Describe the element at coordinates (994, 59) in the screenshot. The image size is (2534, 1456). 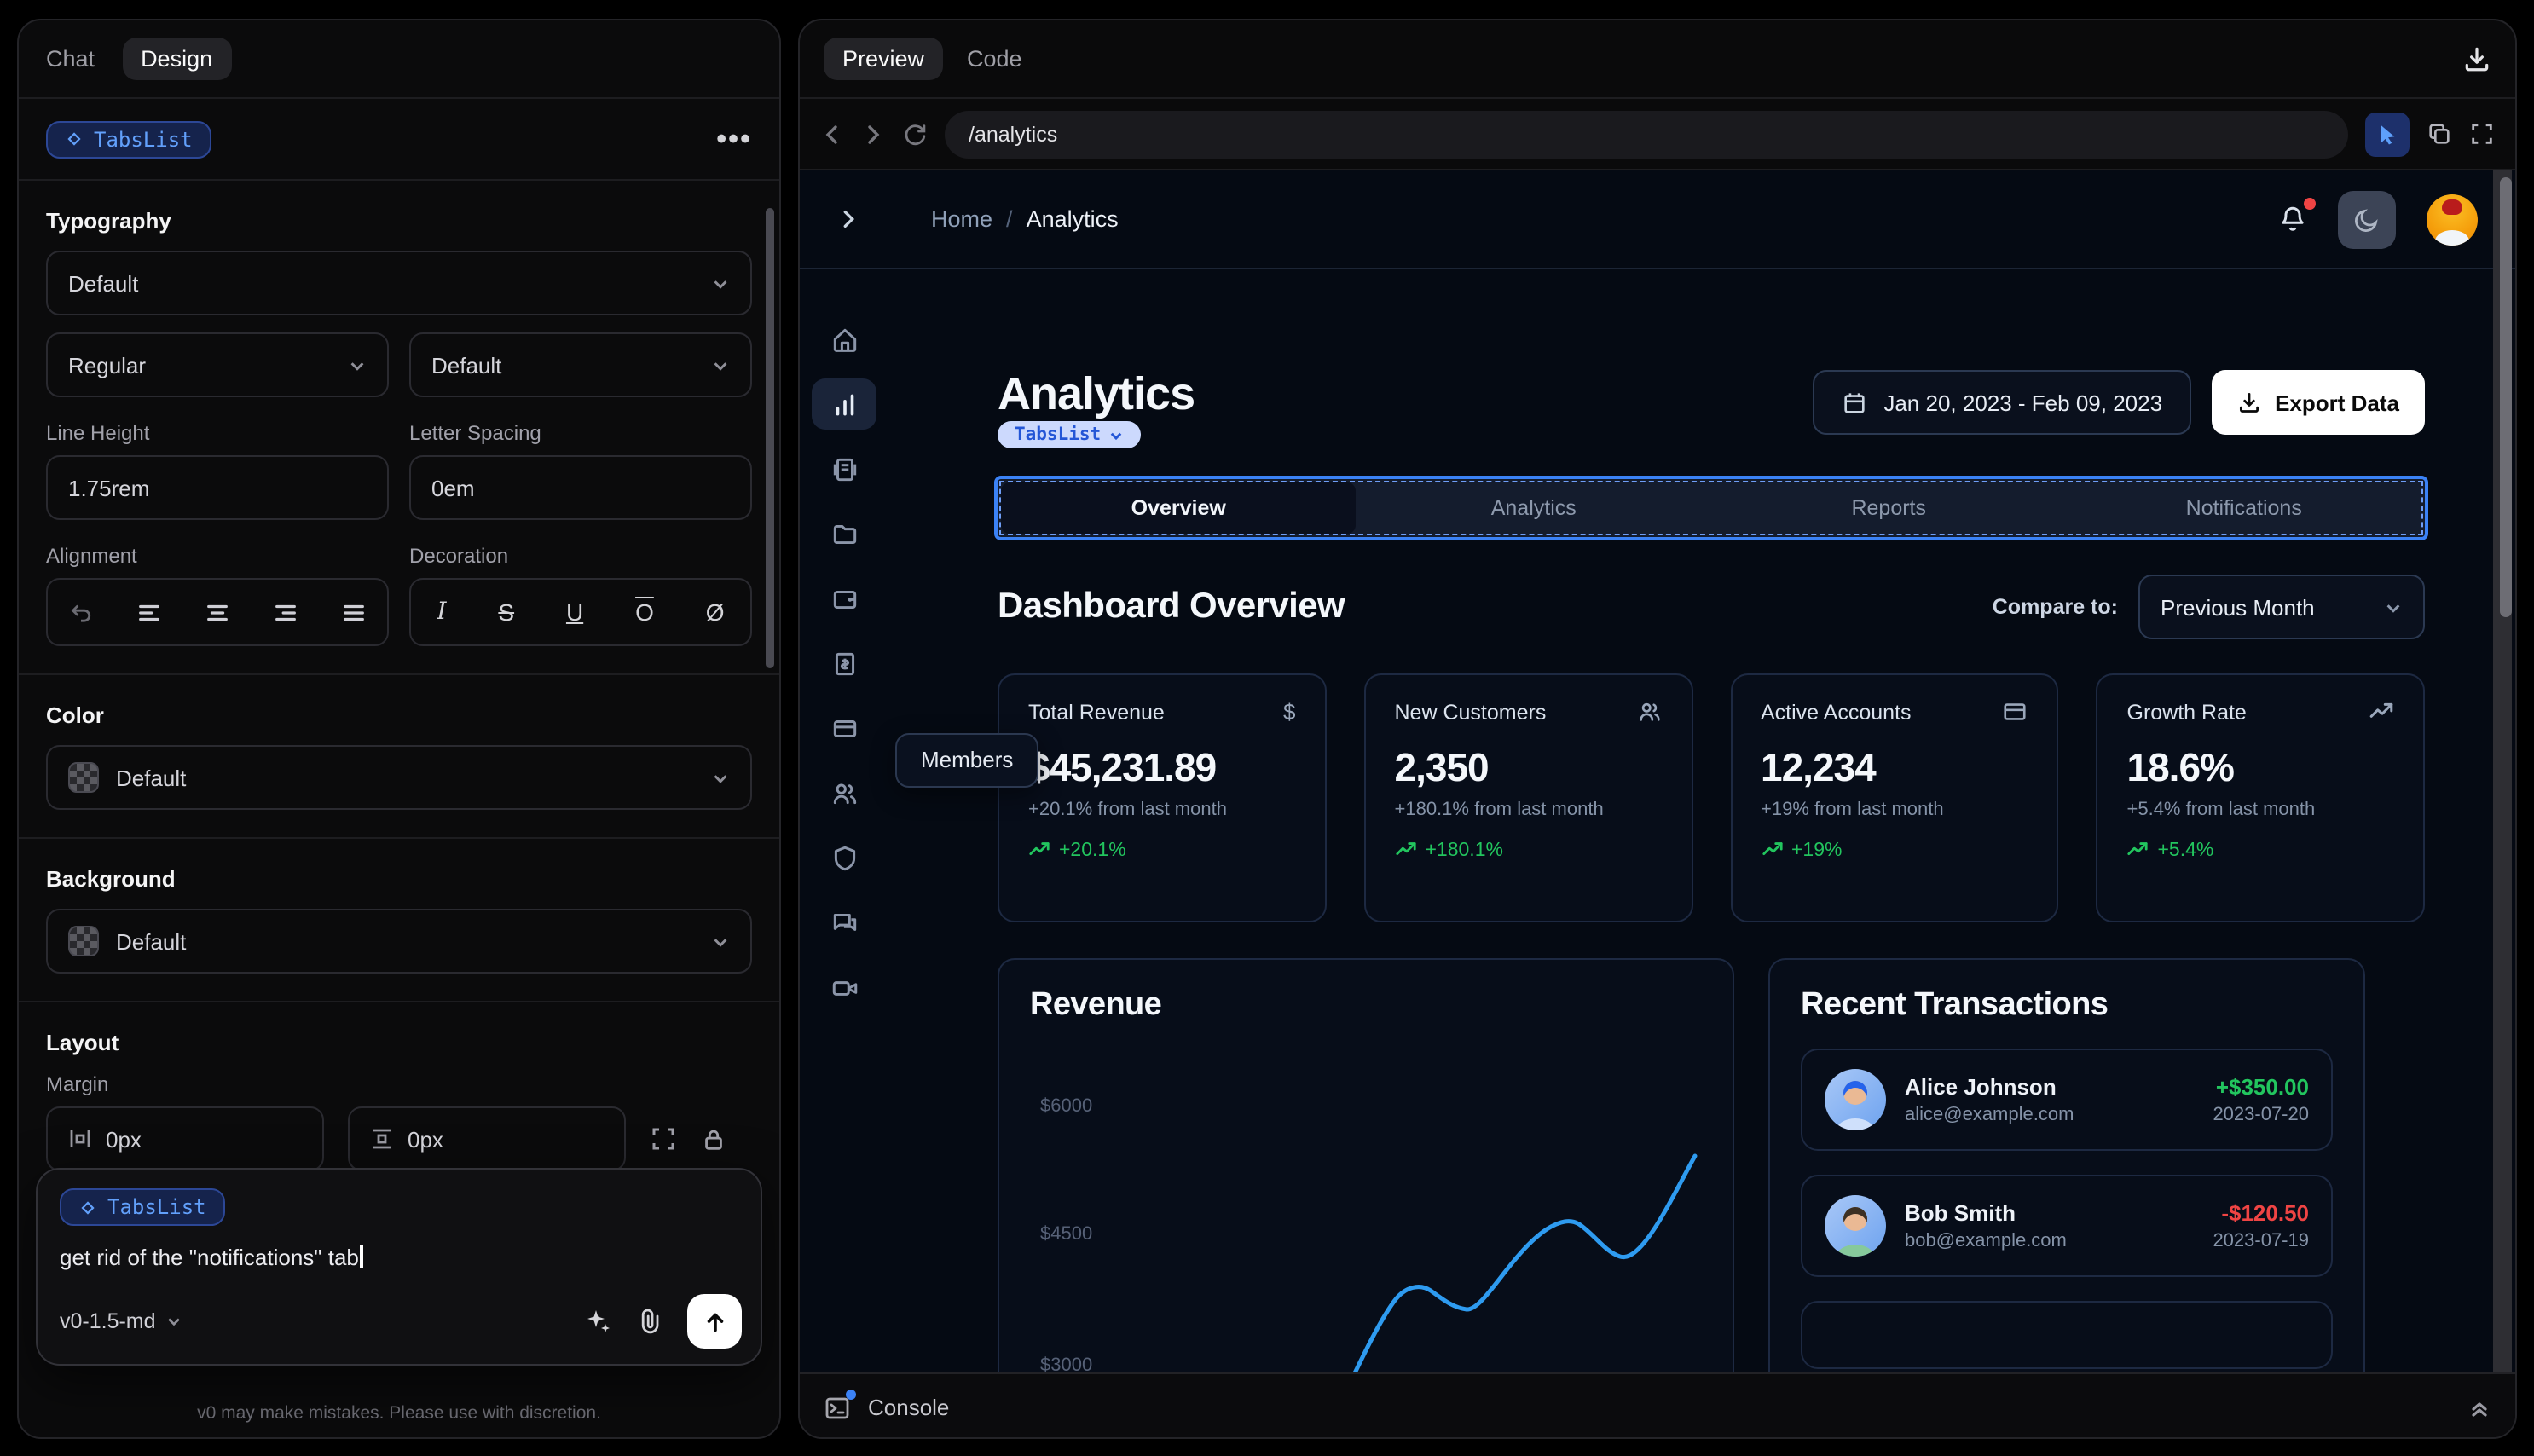
I see `tab-code: Code` at that location.